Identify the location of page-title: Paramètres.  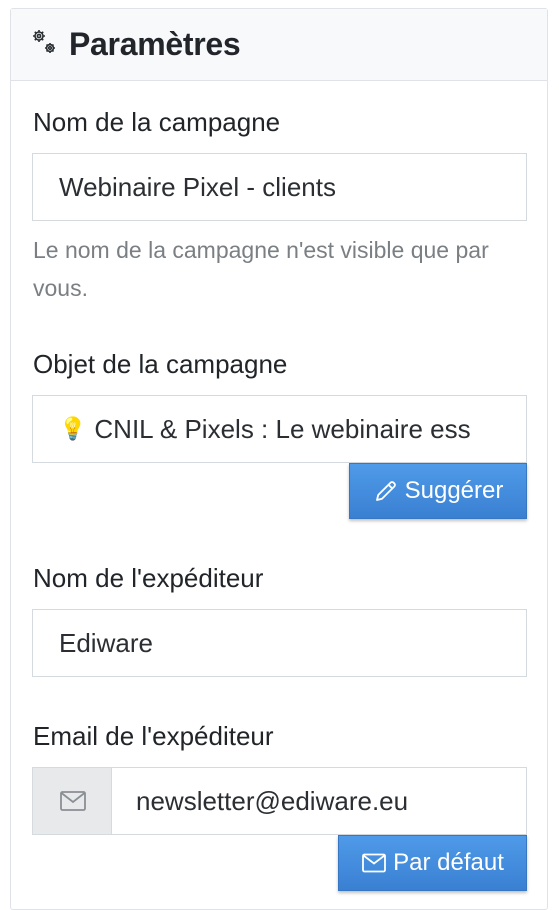
(155, 44).